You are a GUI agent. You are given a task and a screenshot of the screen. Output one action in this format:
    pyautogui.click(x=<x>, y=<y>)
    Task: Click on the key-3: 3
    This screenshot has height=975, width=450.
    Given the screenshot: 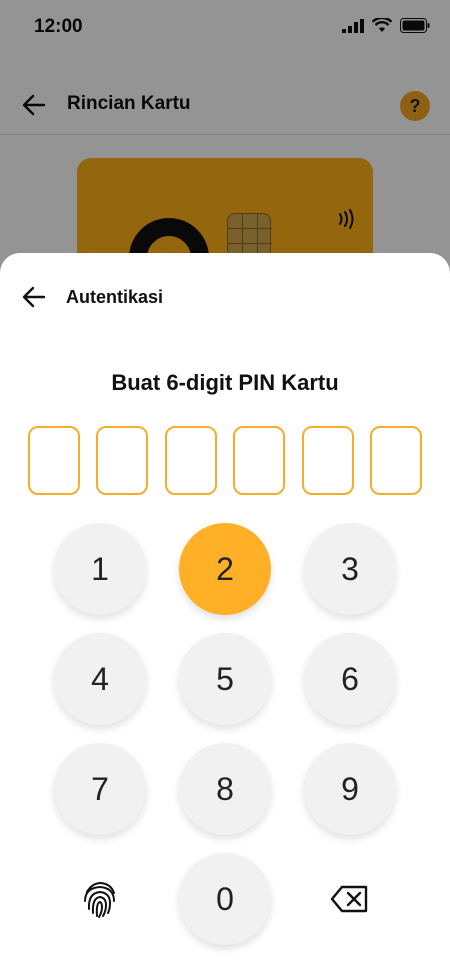 What is the action you would take?
    pyautogui.click(x=350, y=569)
    